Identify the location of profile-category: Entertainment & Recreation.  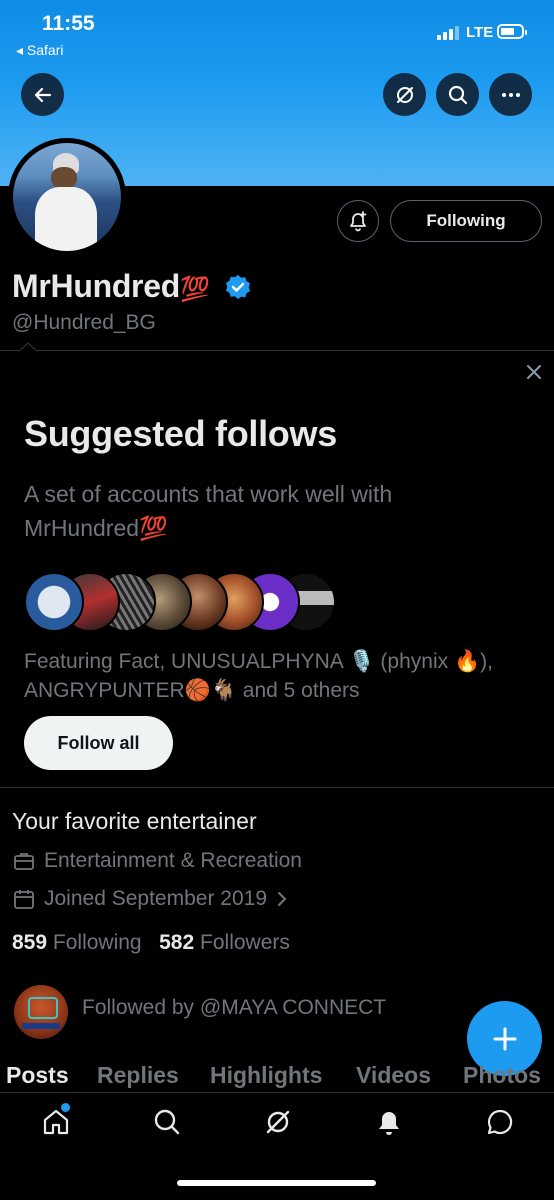
(157, 861).